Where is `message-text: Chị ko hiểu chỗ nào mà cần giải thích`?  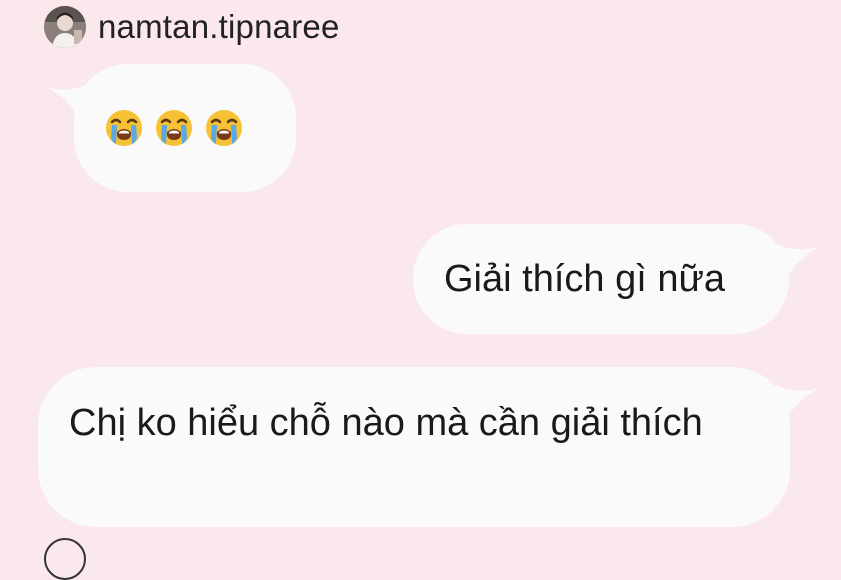 message-text: Chị ko hiểu chỗ nào mà cần giải thích is located at coordinates (386, 423).